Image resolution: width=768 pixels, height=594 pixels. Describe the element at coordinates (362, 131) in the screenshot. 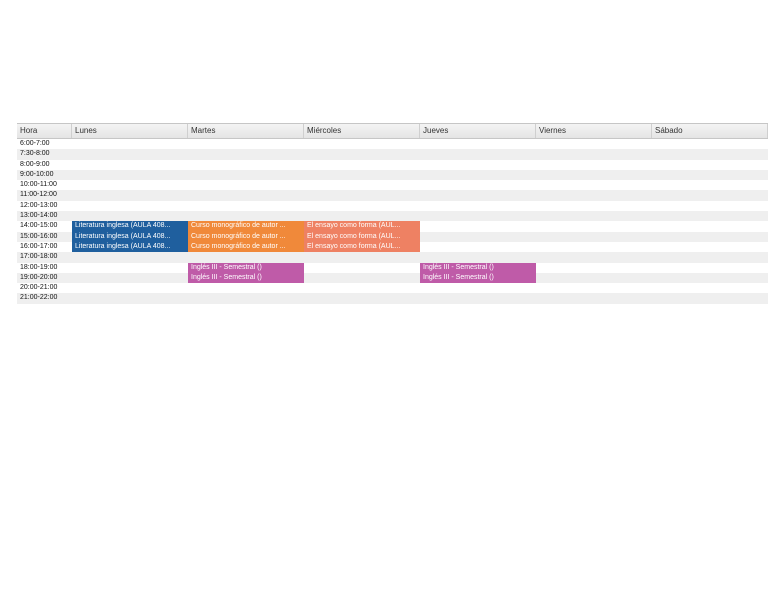

I see `header-miercoles: Miércoles` at that location.